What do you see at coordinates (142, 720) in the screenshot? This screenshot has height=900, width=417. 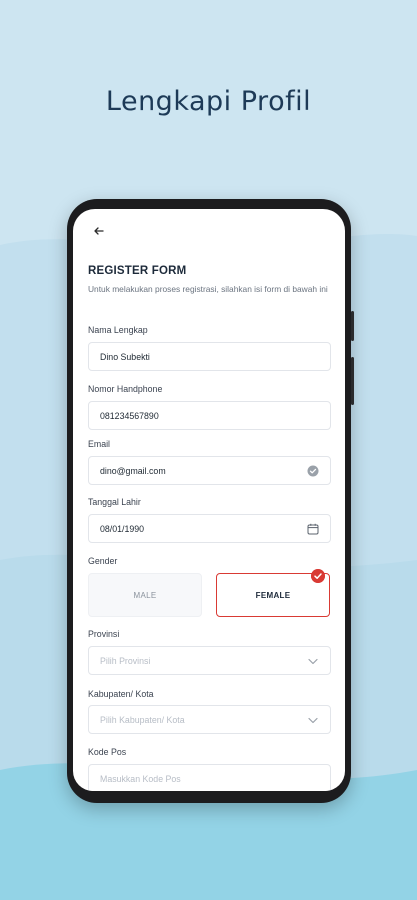 I see `city-placeholder: Pilih Kabupaten/ Kota` at bounding box center [142, 720].